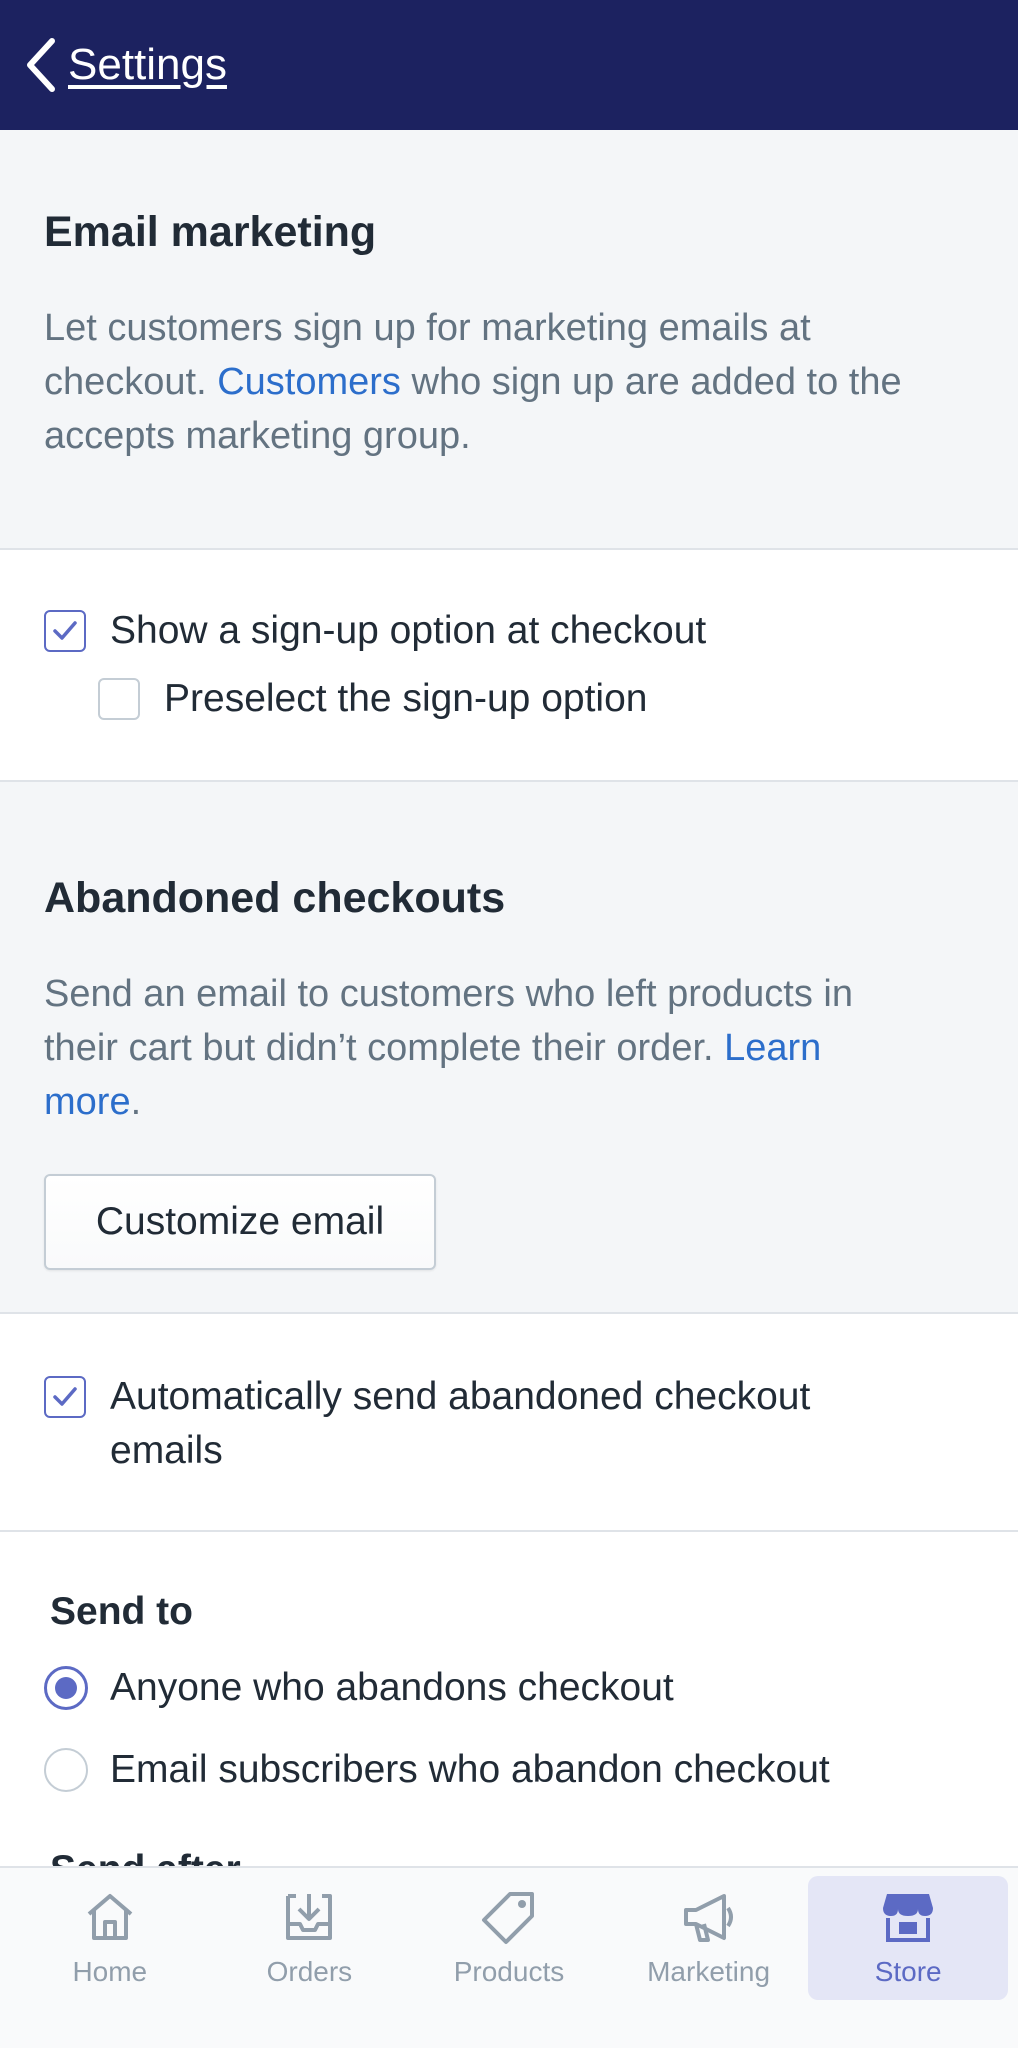 The width and height of the screenshot is (1018, 2048). I want to click on radio-anyone, so click(66, 1688).